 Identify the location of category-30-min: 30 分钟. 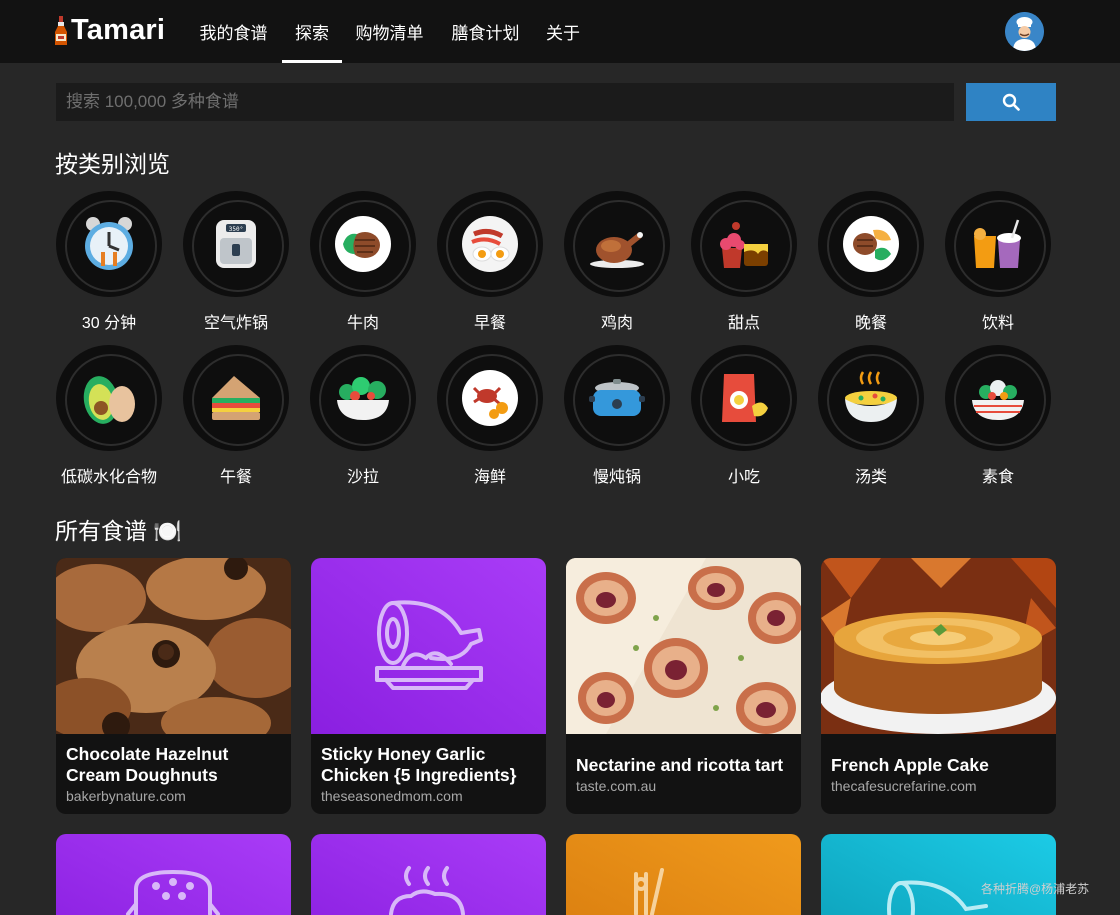
(109, 262).